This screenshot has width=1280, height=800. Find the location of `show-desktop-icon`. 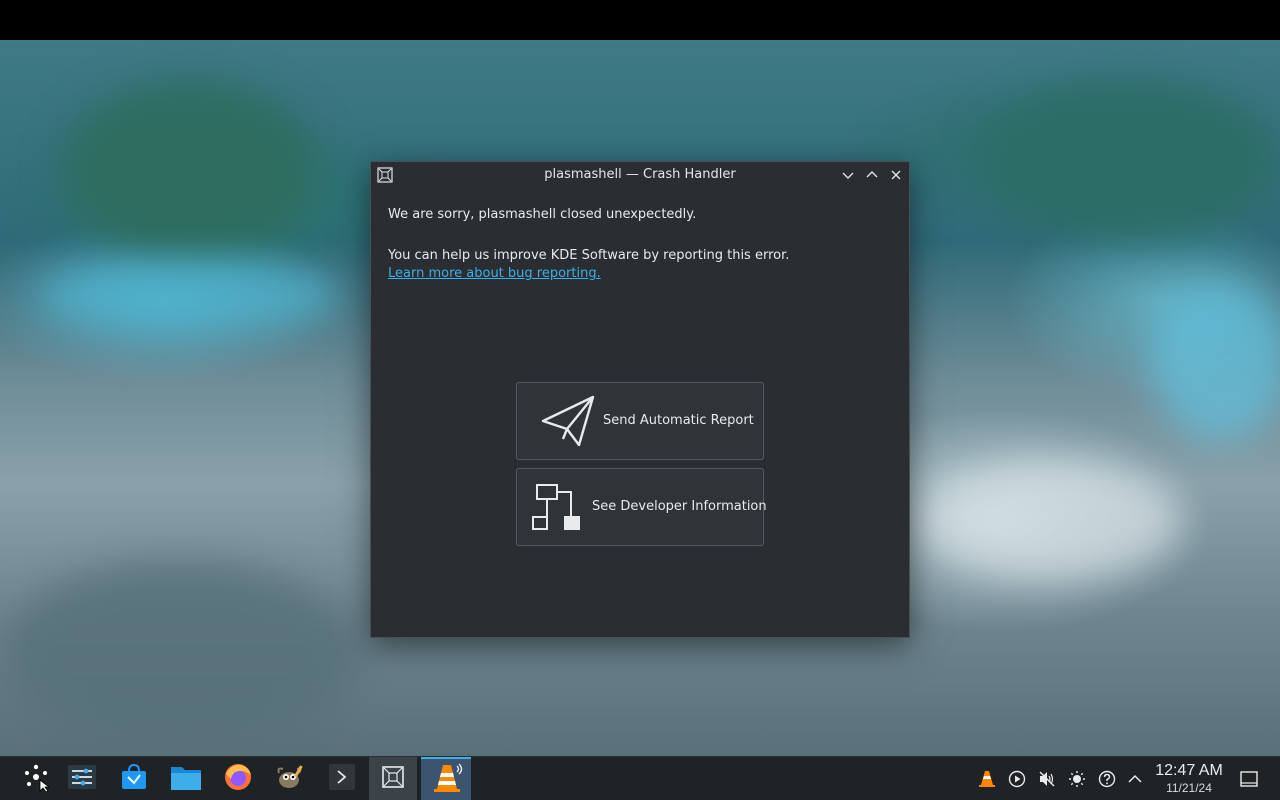

show-desktop-icon is located at coordinates (1249, 778).